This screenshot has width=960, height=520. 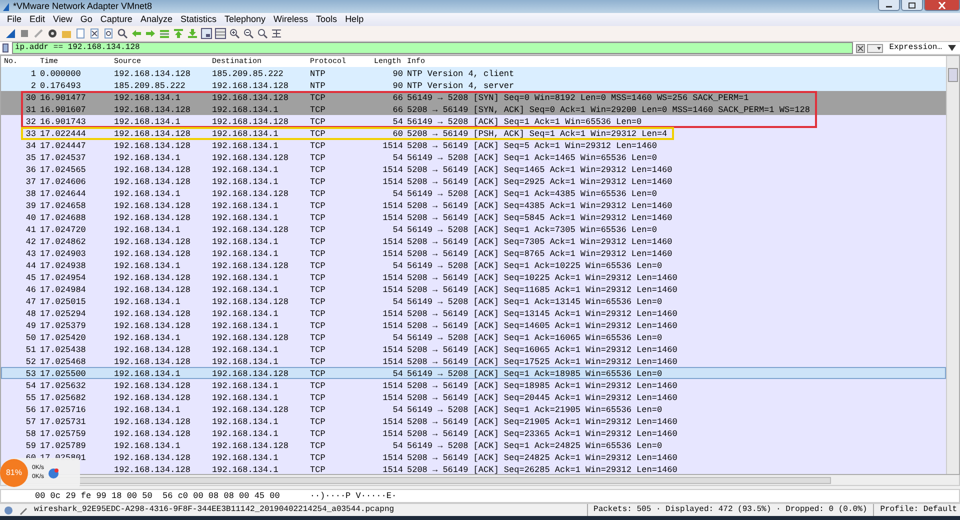 What do you see at coordinates (116, 19) in the screenshot?
I see `menu-item: Capture` at bounding box center [116, 19].